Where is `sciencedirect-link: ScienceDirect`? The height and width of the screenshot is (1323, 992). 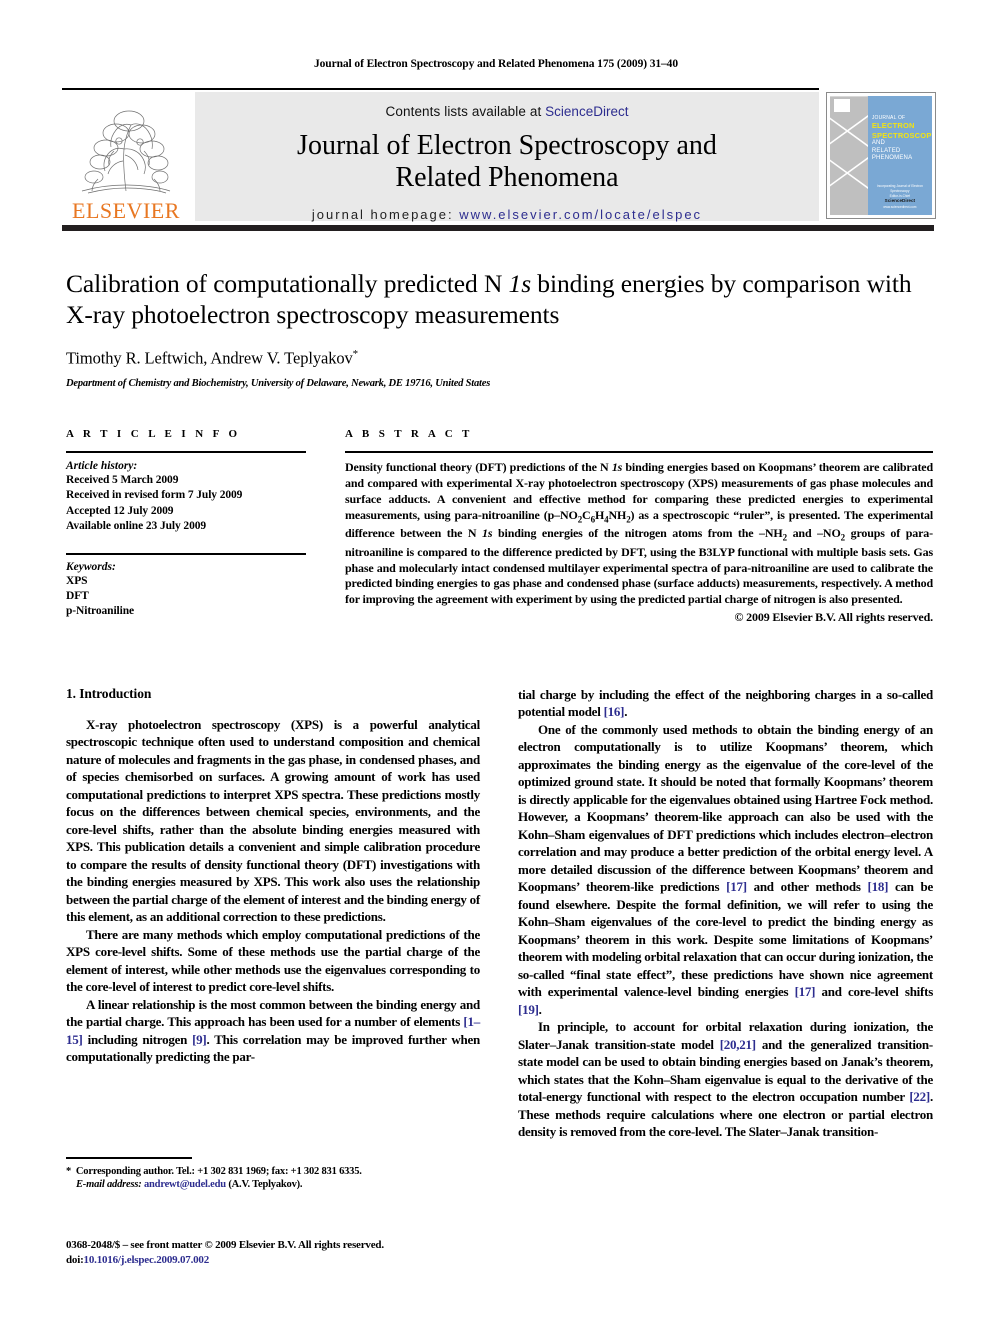 sciencedirect-link: ScienceDirect is located at coordinates (586, 111).